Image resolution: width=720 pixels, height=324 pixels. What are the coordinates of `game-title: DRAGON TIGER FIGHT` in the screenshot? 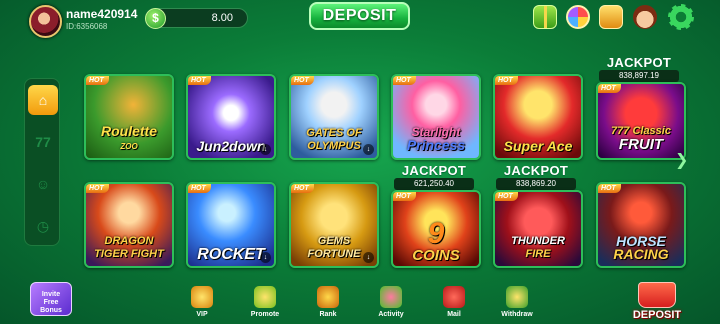 It's located at (129, 248).